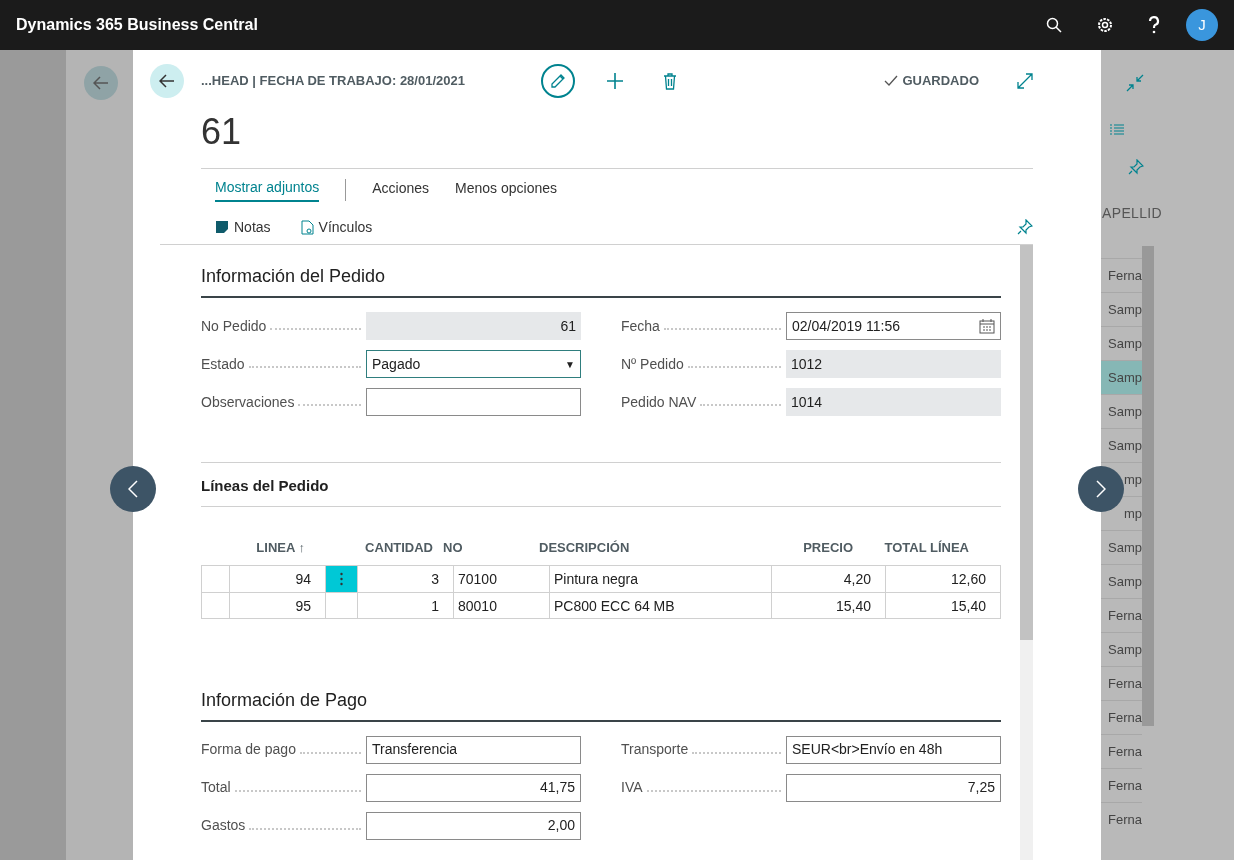  Describe the element at coordinates (893, 749) in the screenshot. I see `input-field: SEUR<br>Envío en 48h` at that location.